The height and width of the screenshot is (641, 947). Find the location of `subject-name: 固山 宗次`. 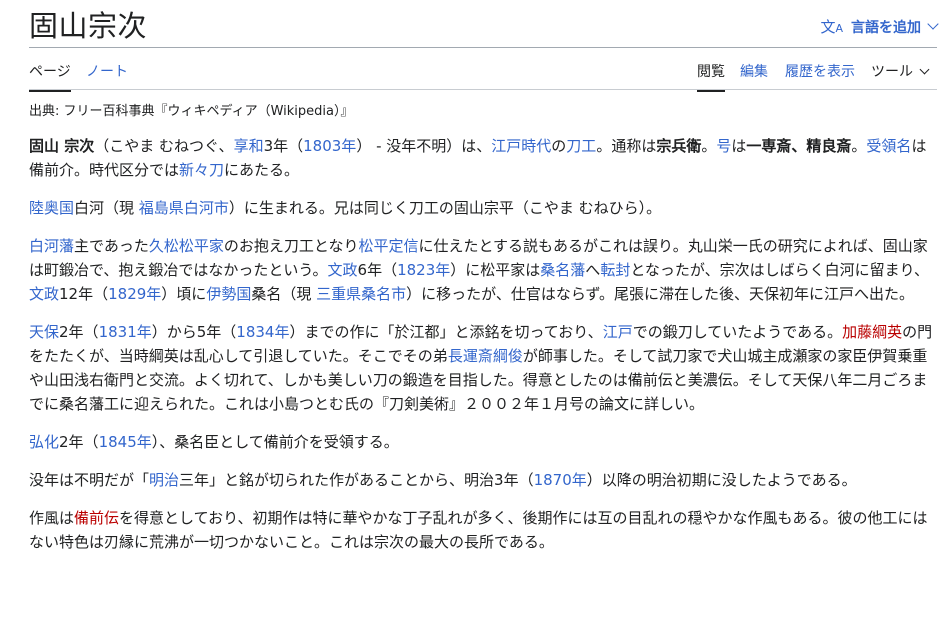

subject-name: 固山 宗次 is located at coordinates (62, 146).